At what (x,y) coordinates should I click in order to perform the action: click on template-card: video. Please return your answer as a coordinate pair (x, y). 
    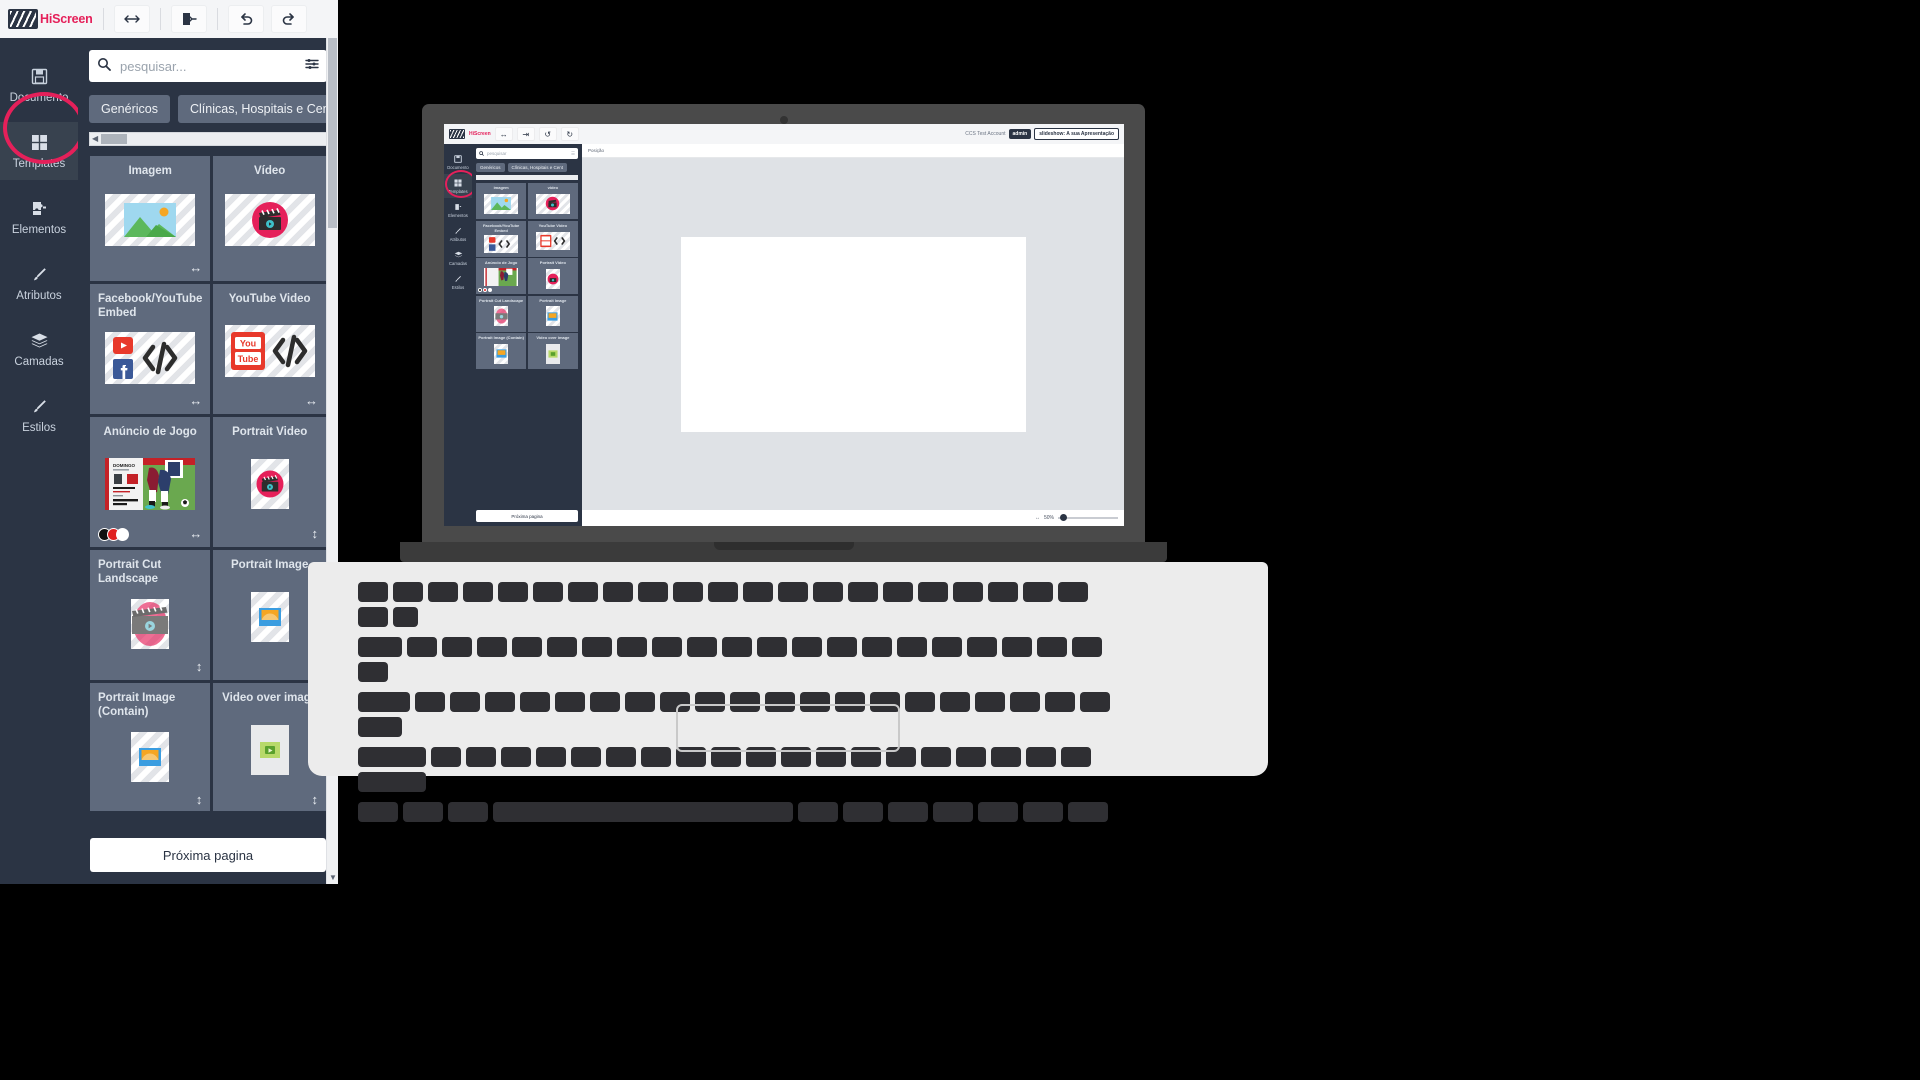
    Looking at the image, I should click on (552, 201).